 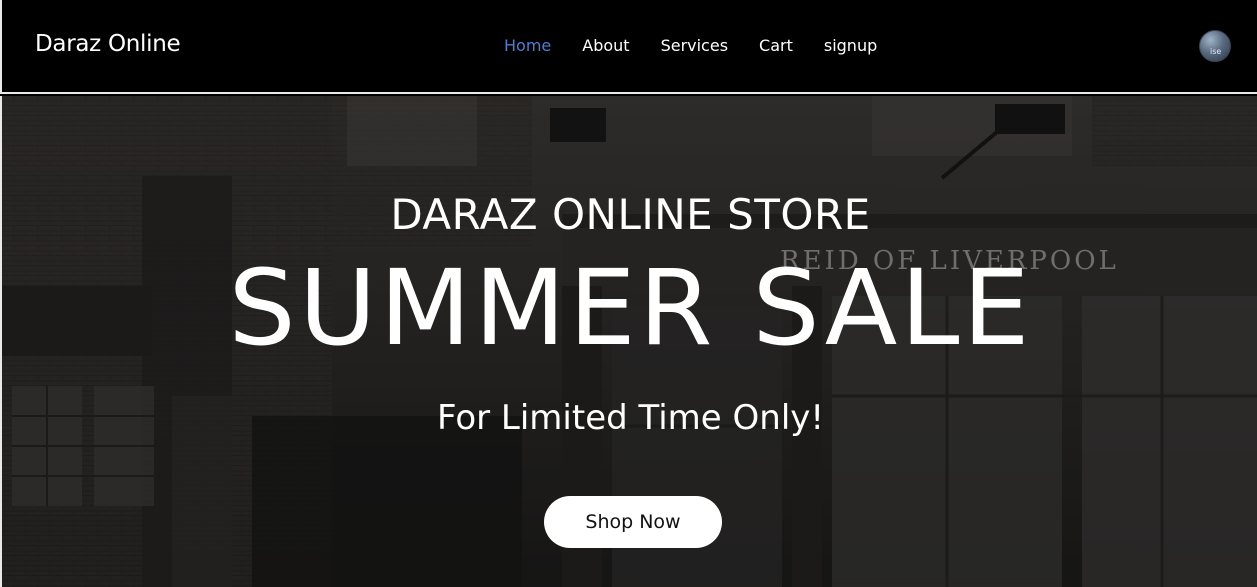 I want to click on user-avatar: ise, so click(x=1215, y=46).